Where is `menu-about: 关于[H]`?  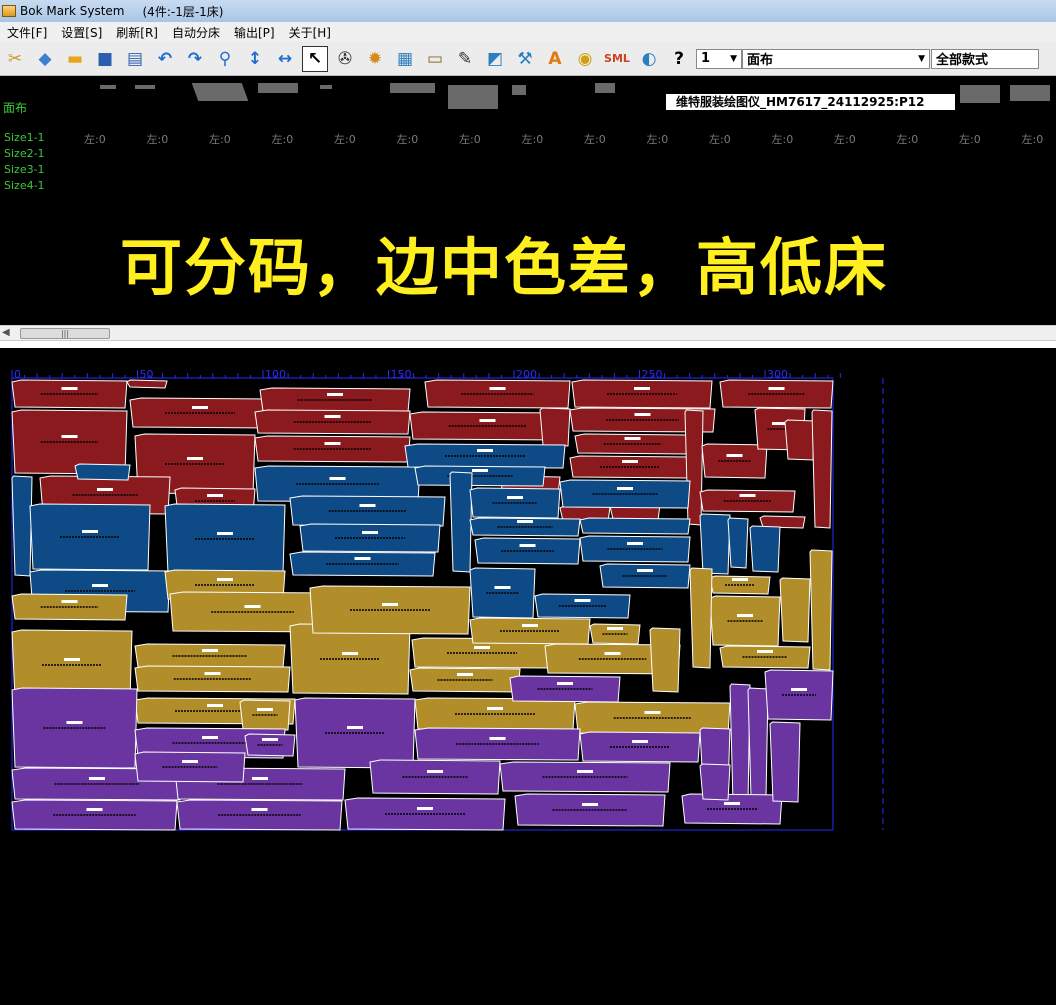 menu-about: 关于[H] is located at coordinates (310, 32).